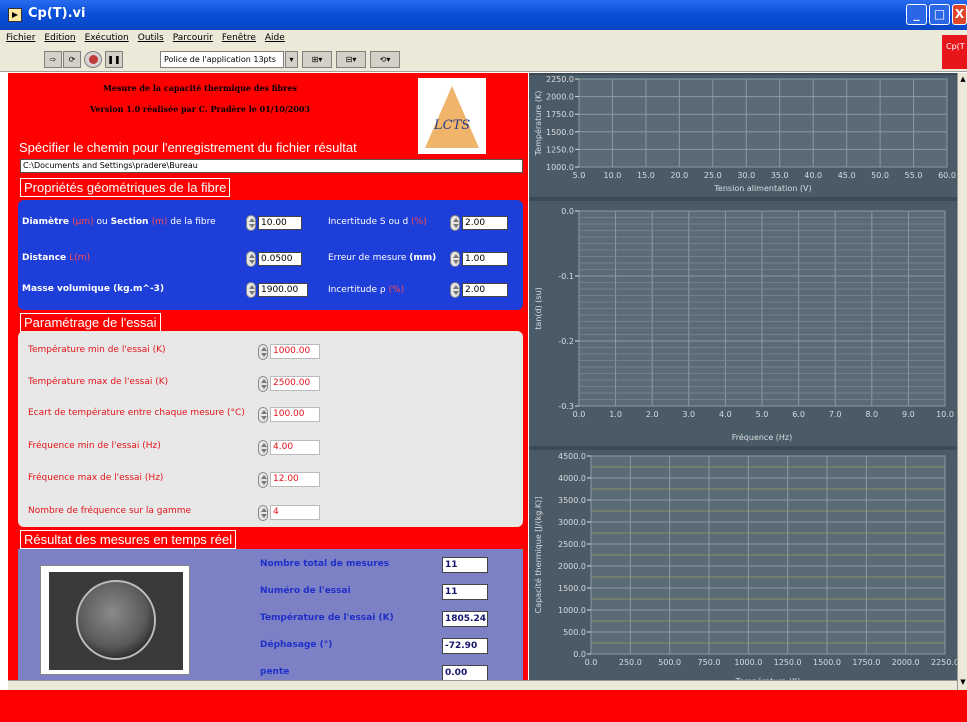 Image resolution: width=967 pixels, height=722 pixels. I want to click on menu-outils: Outils, so click(149, 36).